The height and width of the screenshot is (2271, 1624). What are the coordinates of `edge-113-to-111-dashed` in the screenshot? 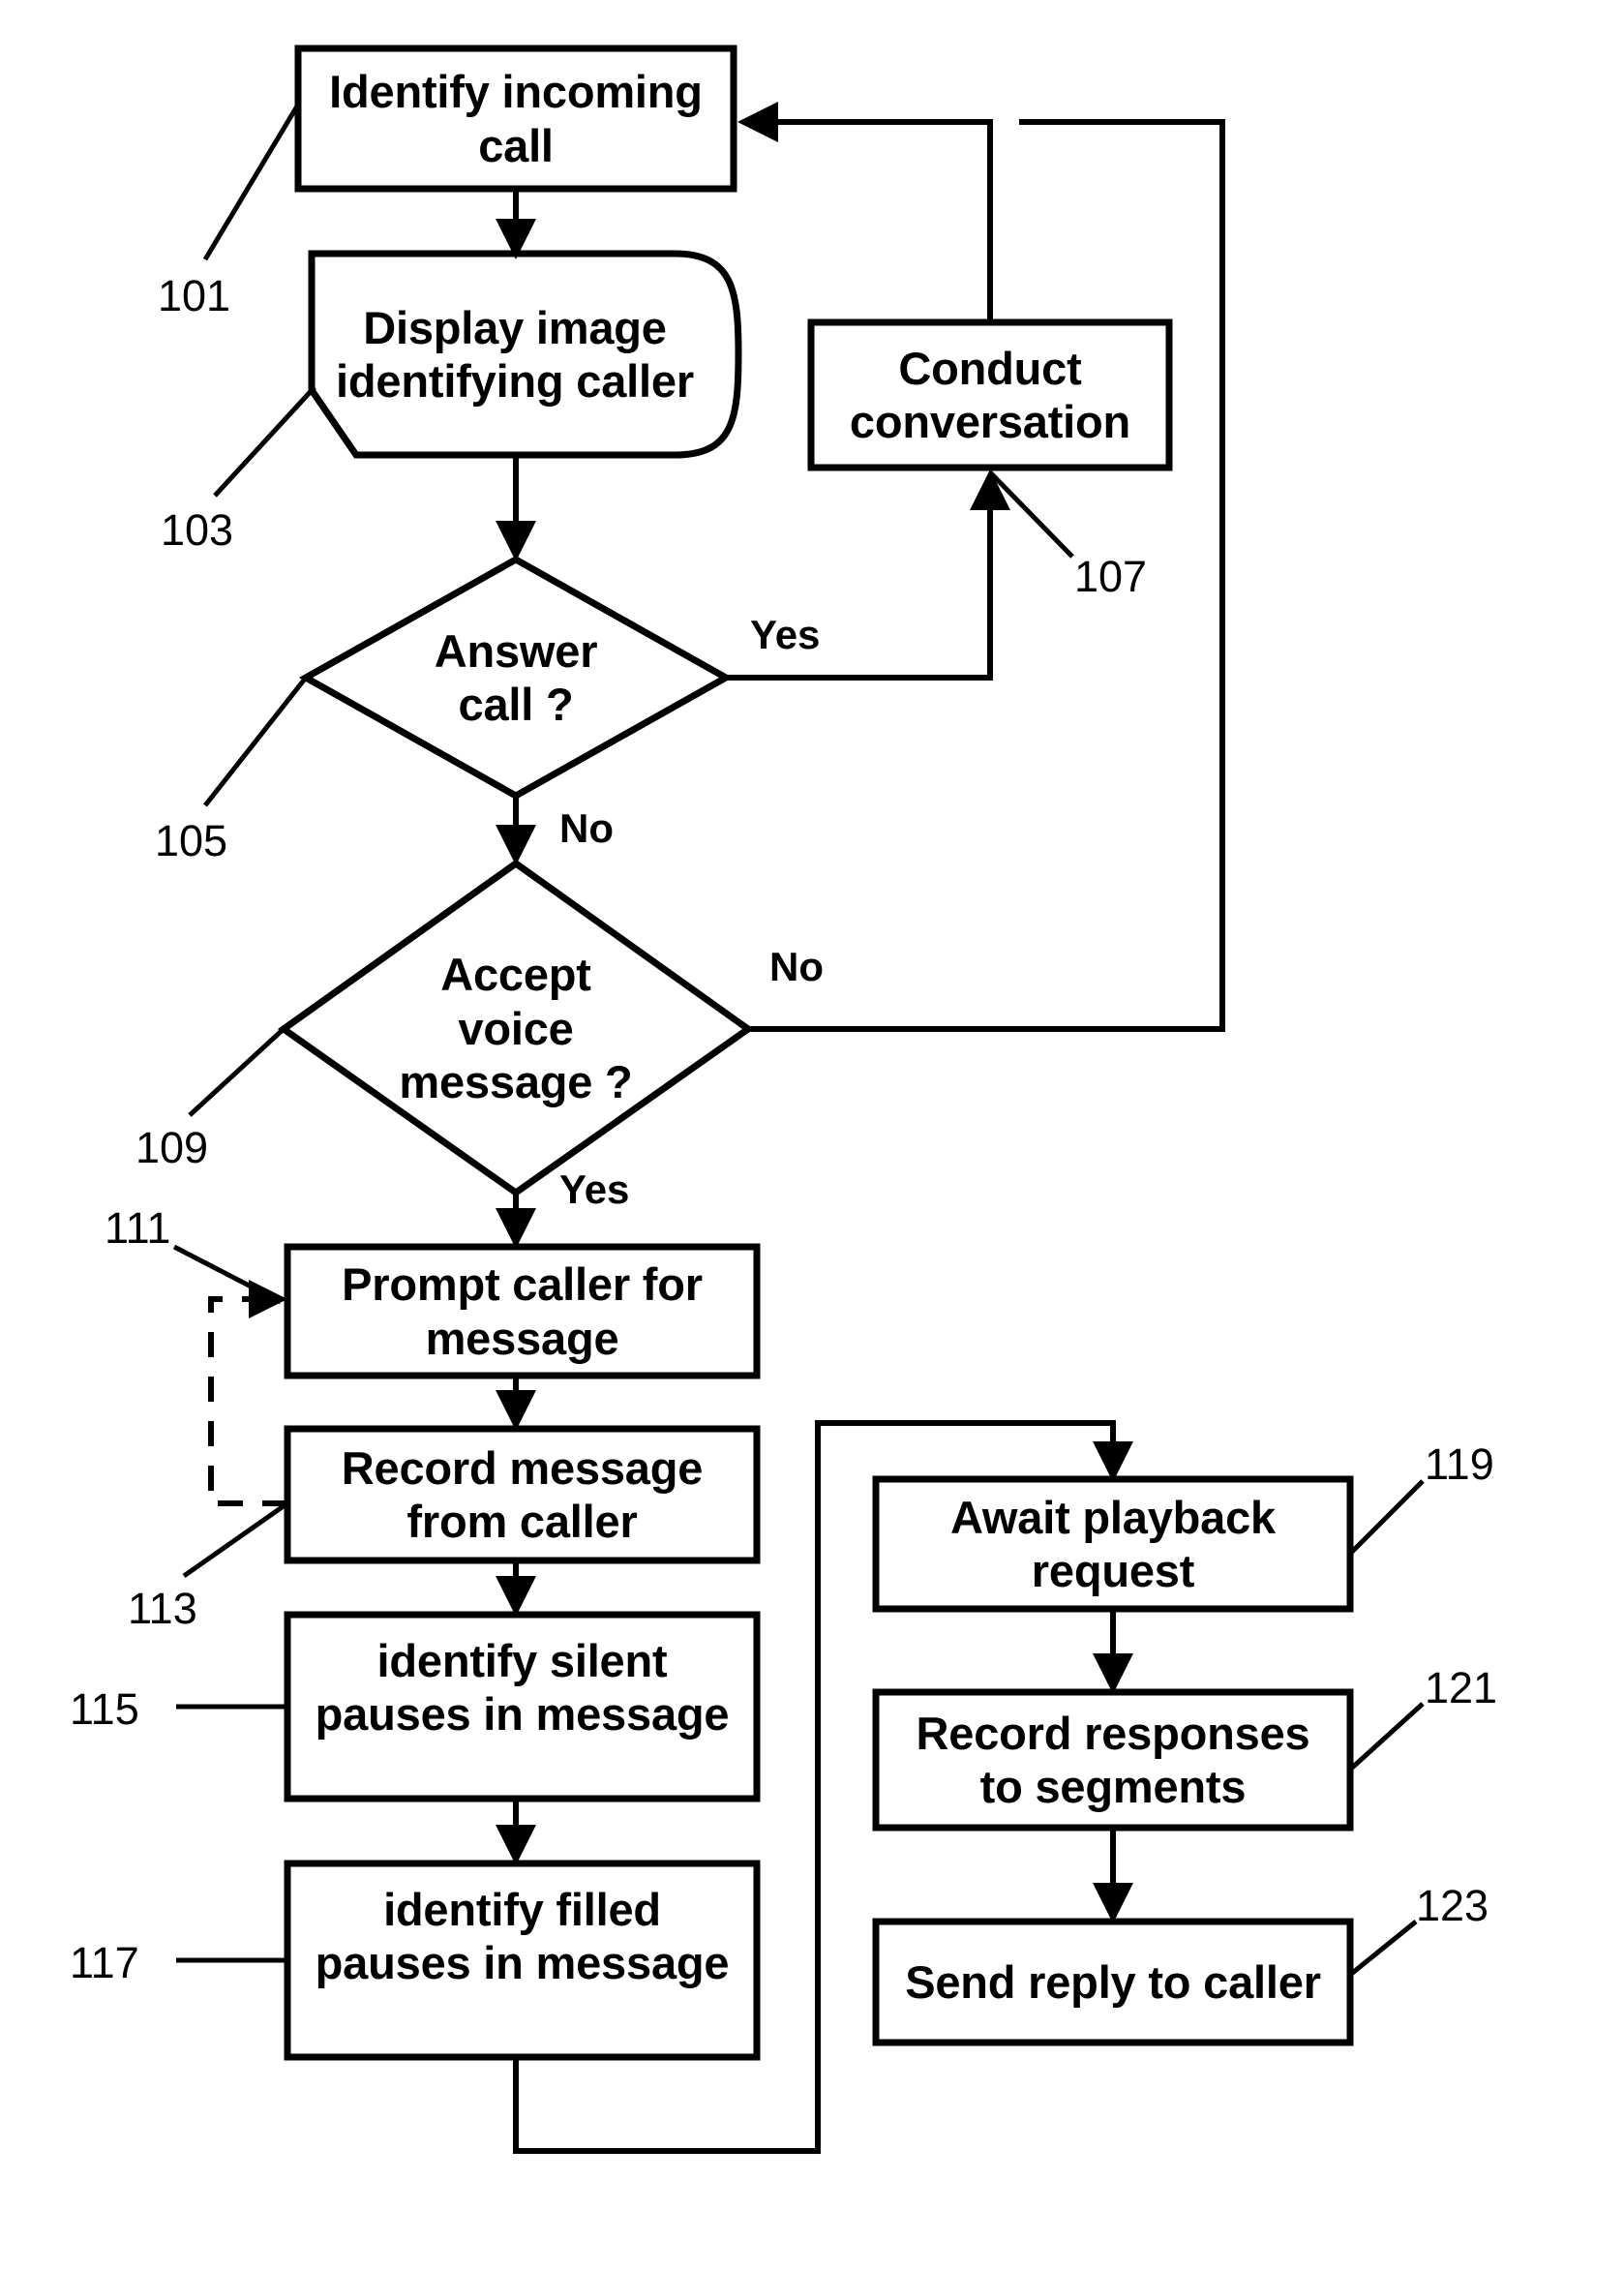 It's located at (247, 1393).